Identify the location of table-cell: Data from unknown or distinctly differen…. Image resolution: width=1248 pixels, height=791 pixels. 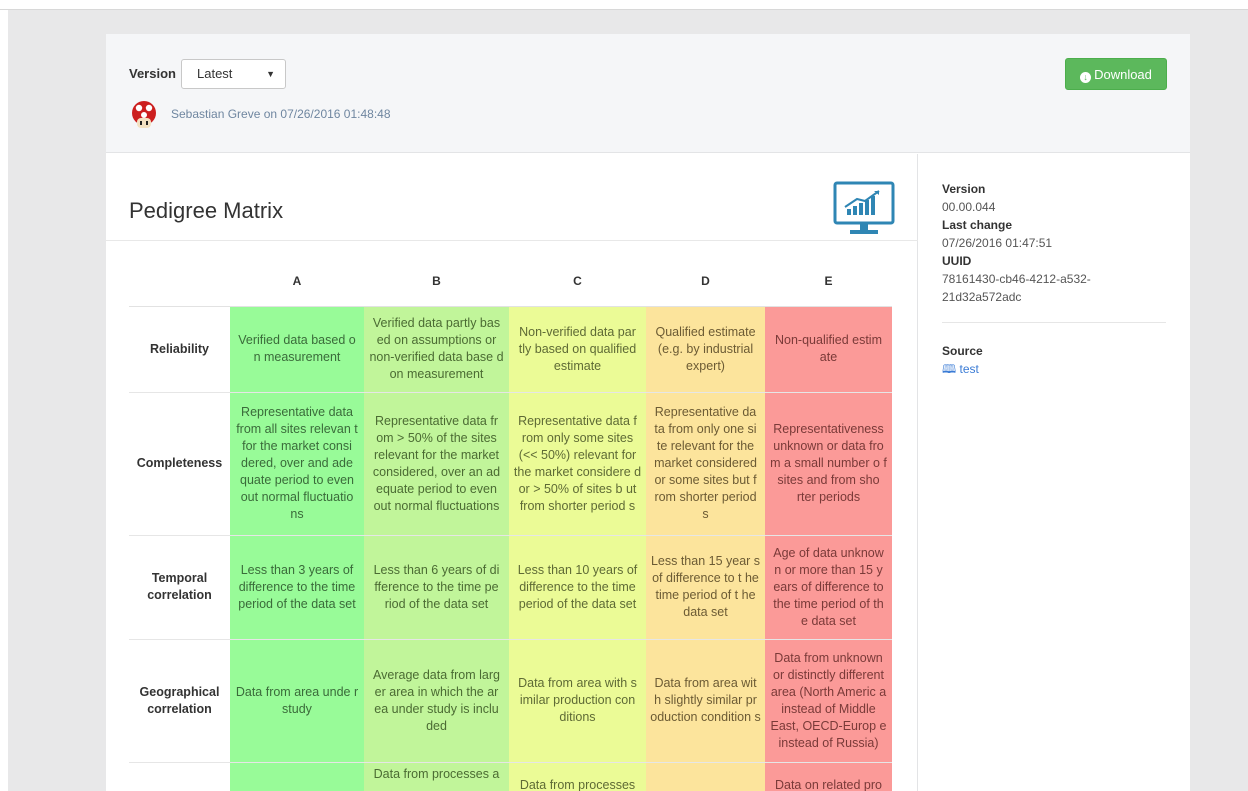
(828, 700).